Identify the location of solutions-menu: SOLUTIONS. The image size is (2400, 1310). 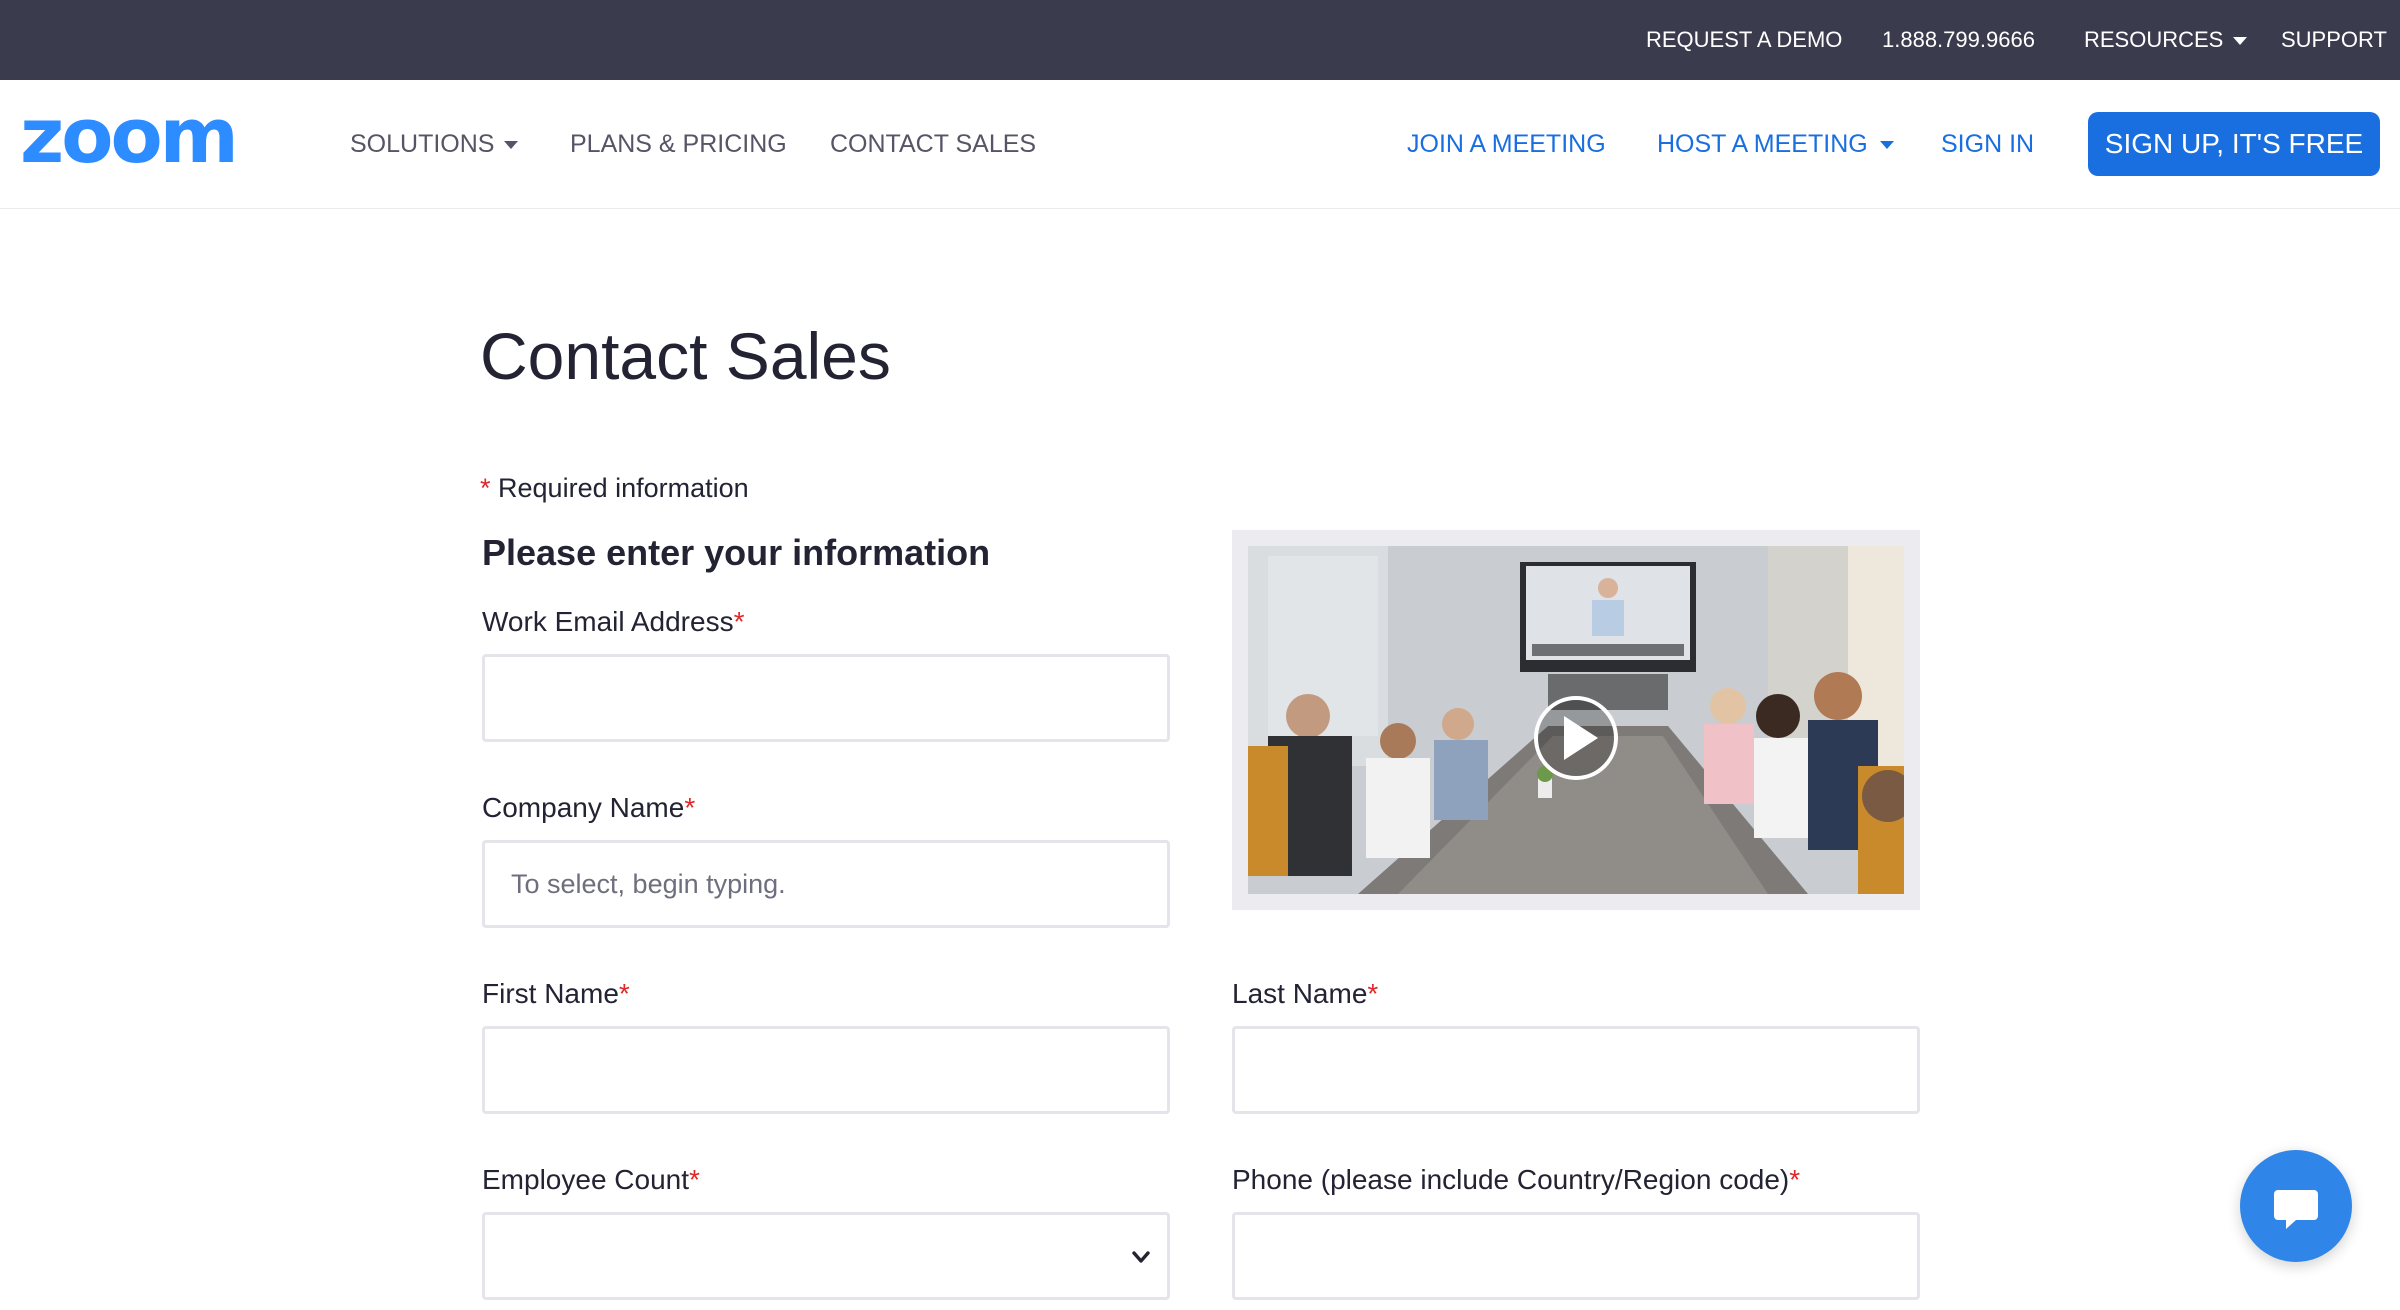
(434, 144).